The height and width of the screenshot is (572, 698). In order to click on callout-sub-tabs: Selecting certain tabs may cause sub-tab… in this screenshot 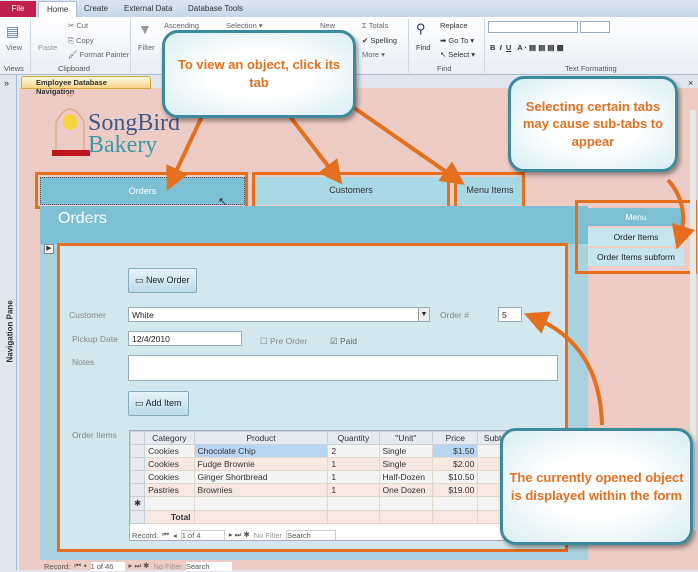, I will do `click(593, 124)`.